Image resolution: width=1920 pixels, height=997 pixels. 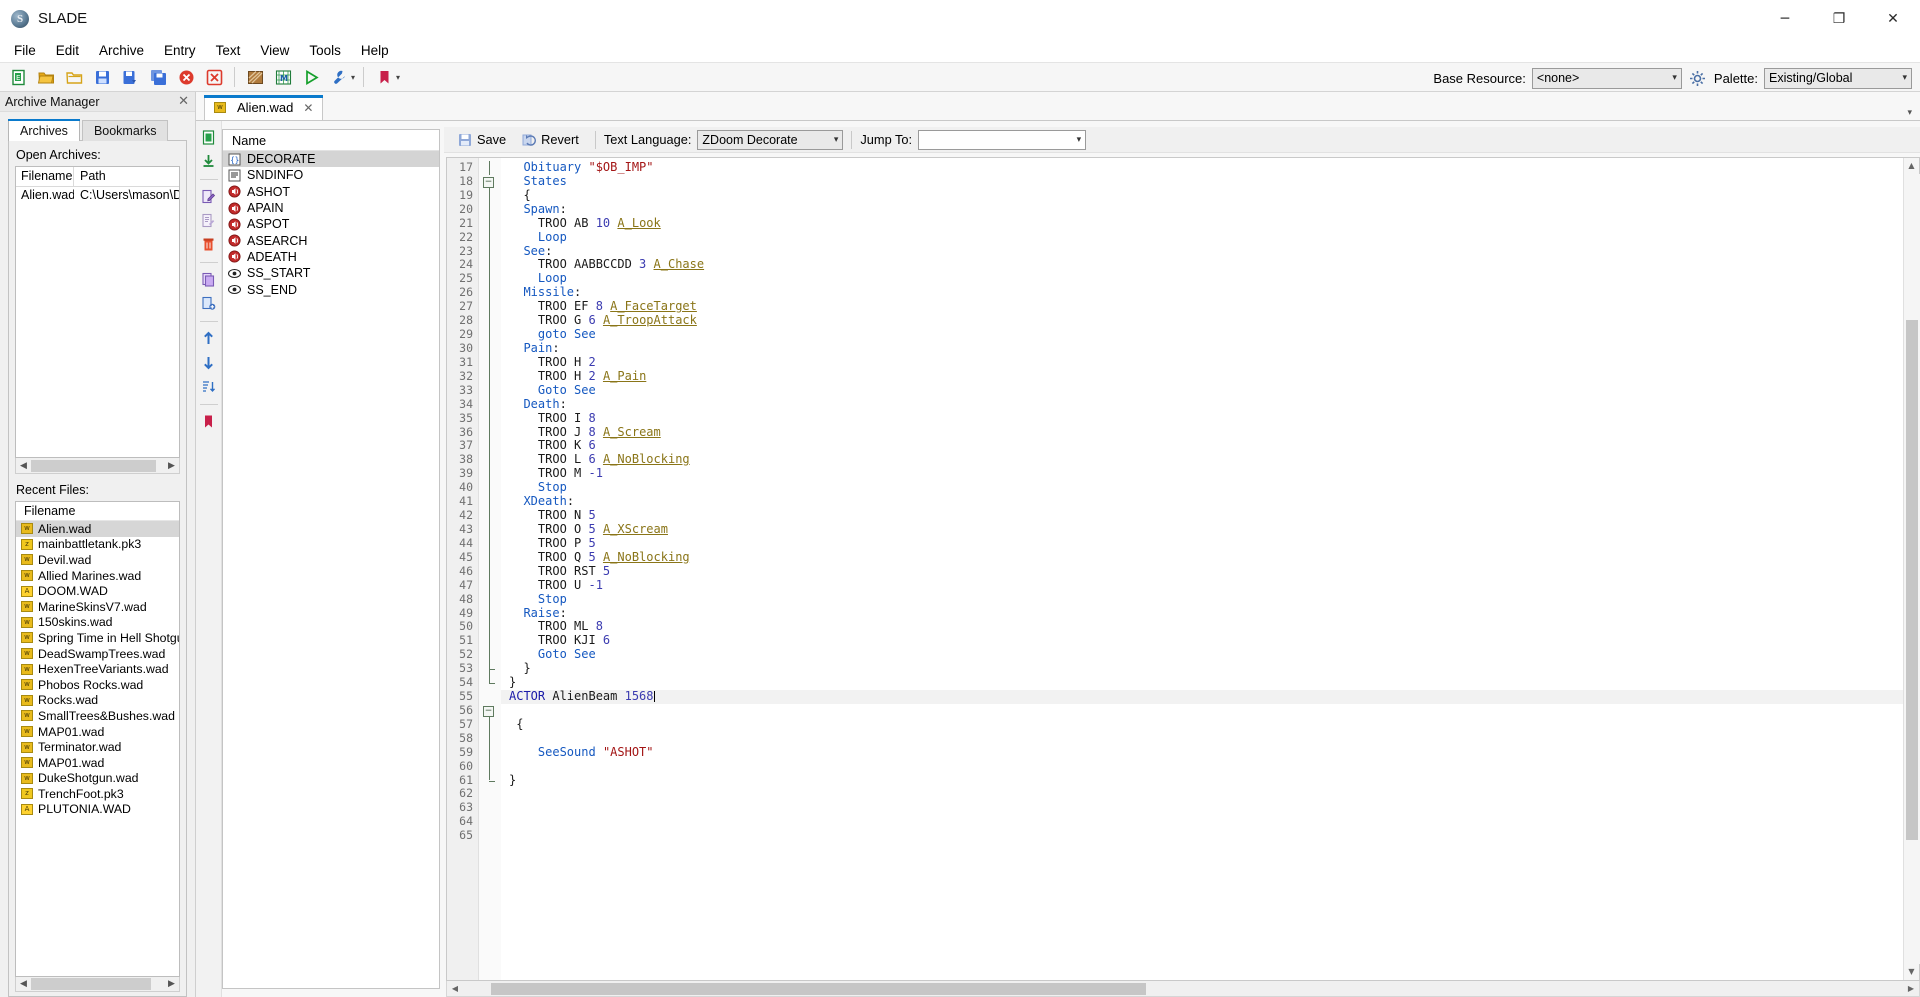 What do you see at coordinates (1202, 376) in the screenshot?
I see `code-line: TROO H 2 A_Pain` at bounding box center [1202, 376].